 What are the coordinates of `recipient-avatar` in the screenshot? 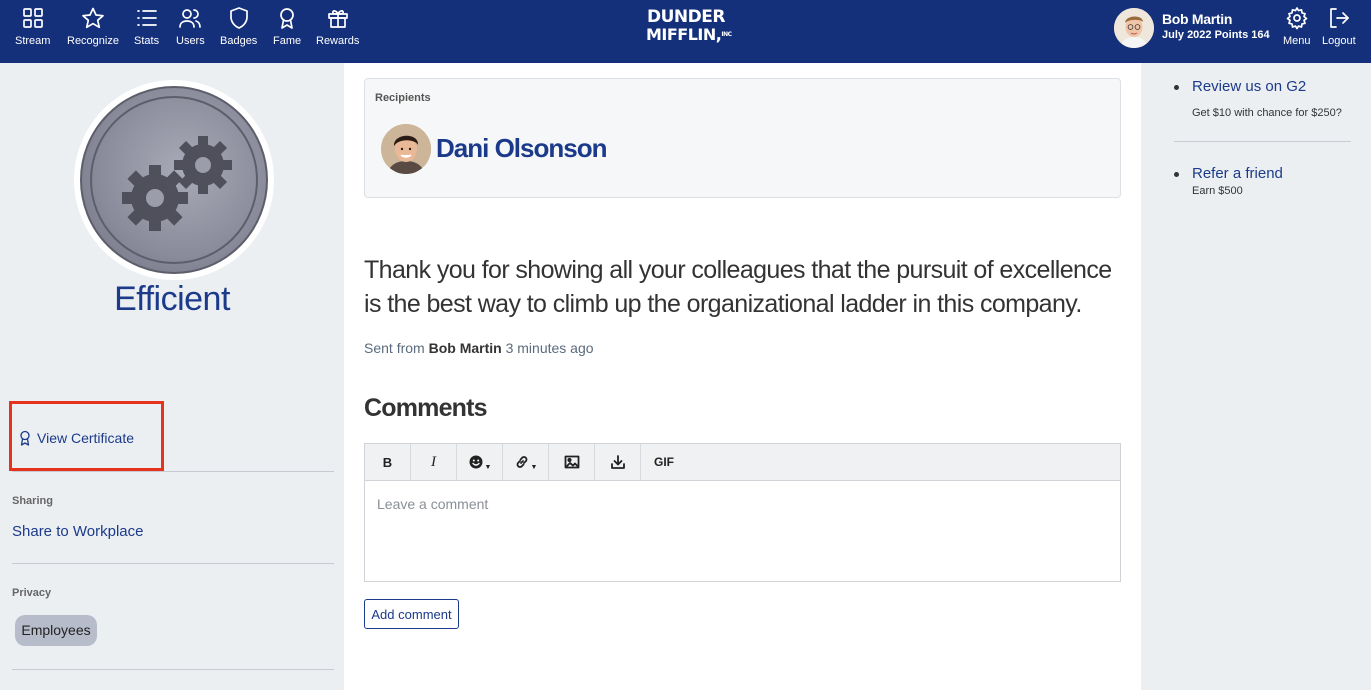 It's located at (406, 149).